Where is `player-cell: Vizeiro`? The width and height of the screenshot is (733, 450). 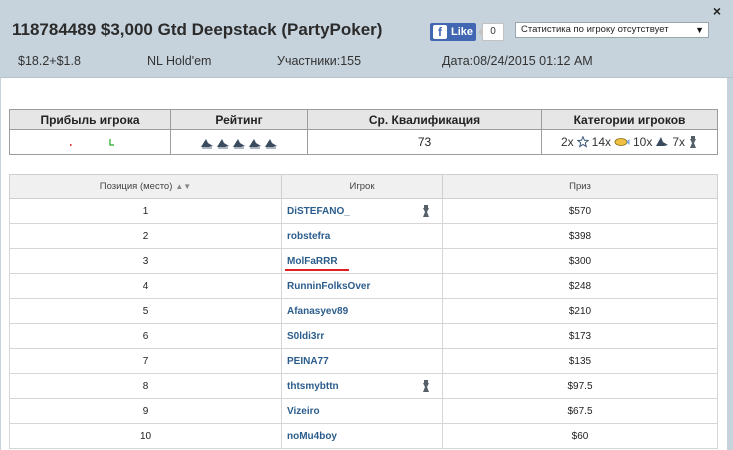 player-cell: Vizeiro is located at coordinates (362, 411).